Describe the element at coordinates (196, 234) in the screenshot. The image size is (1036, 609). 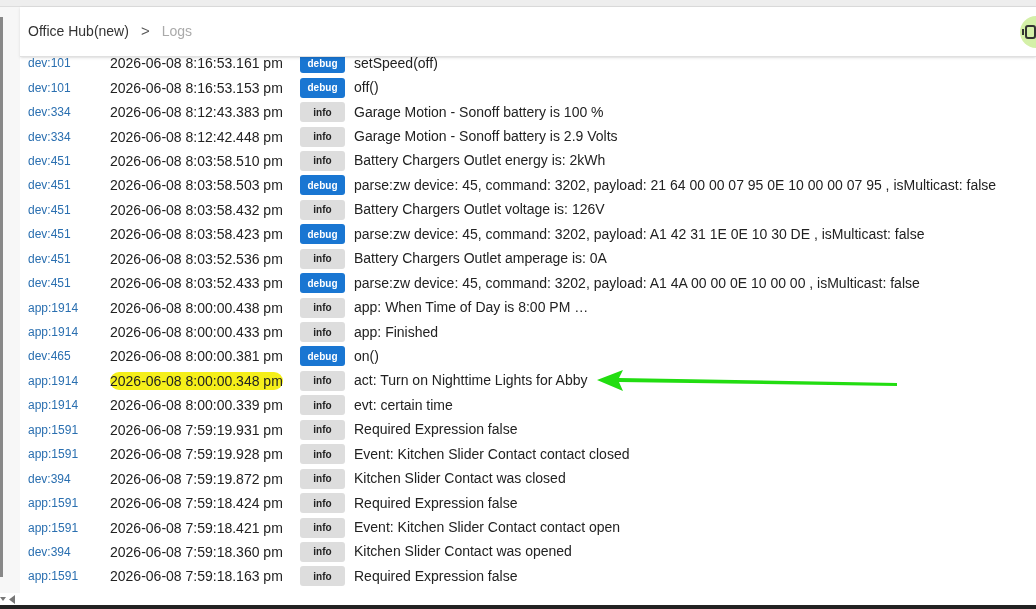
I see `timestamp: 2026-06-08 8:03:58.423 pm` at that location.